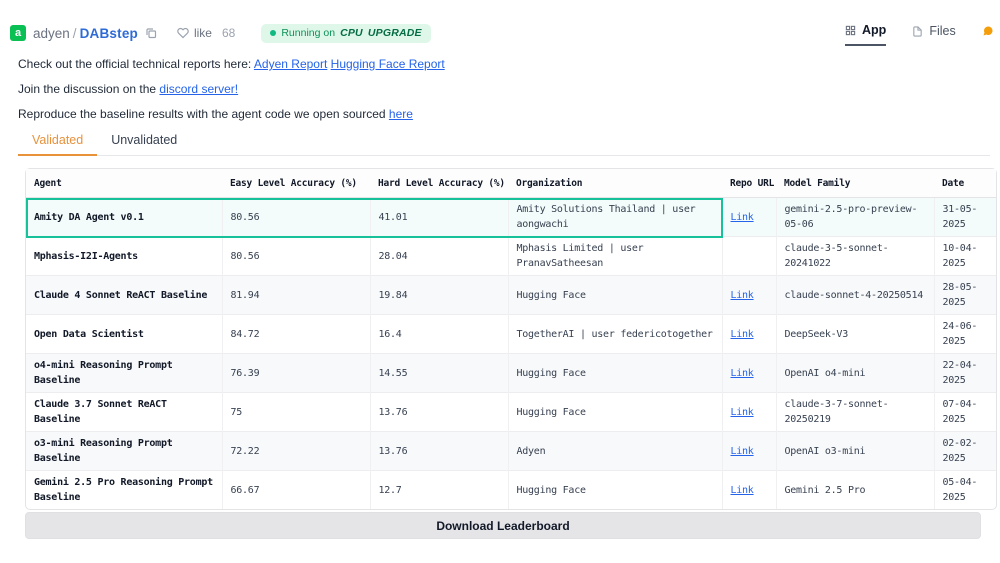 The image size is (1000, 563). Describe the element at coordinates (965, 373) in the screenshot. I see `cell-date: 22-04-2025` at that location.